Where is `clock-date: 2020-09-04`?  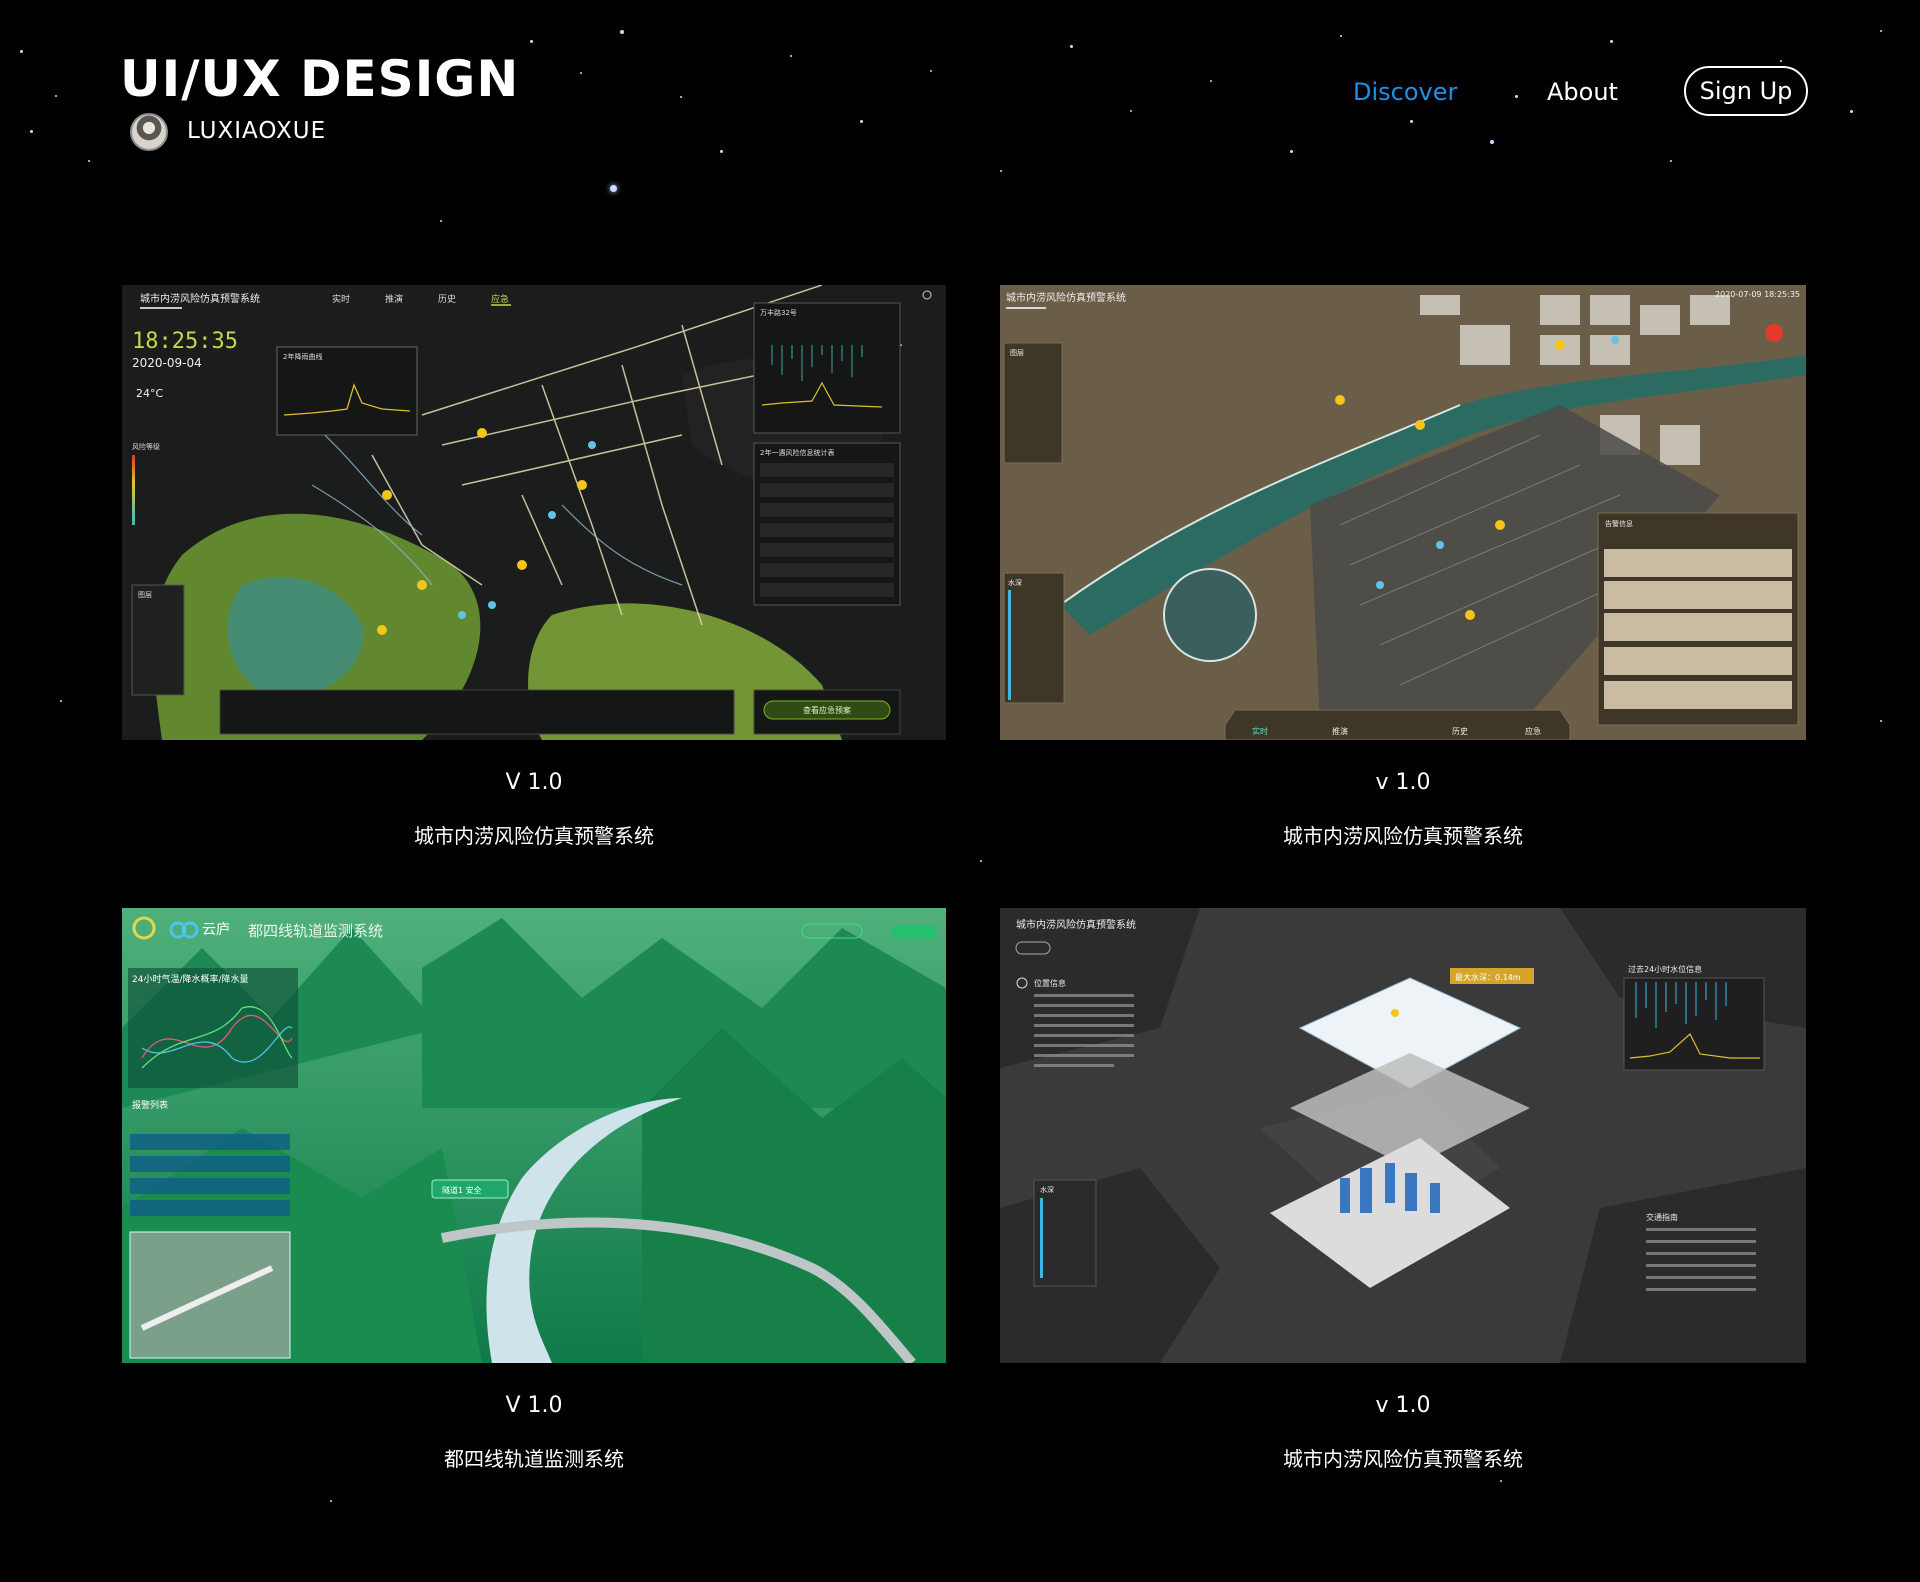 clock-date: 2020-09-04 is located at coordinates (167, 363).